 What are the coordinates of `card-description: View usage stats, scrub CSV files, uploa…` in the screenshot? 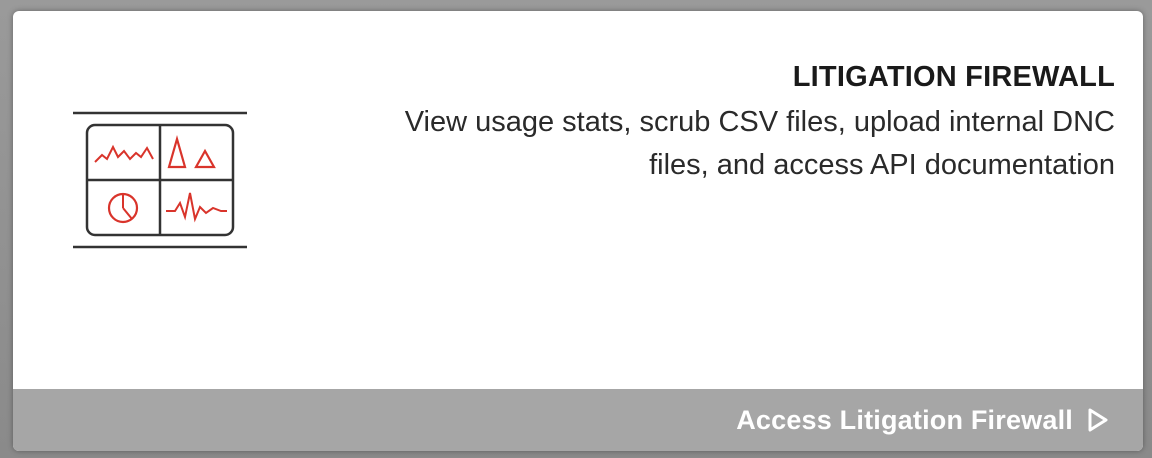 It's located at (759, 143).